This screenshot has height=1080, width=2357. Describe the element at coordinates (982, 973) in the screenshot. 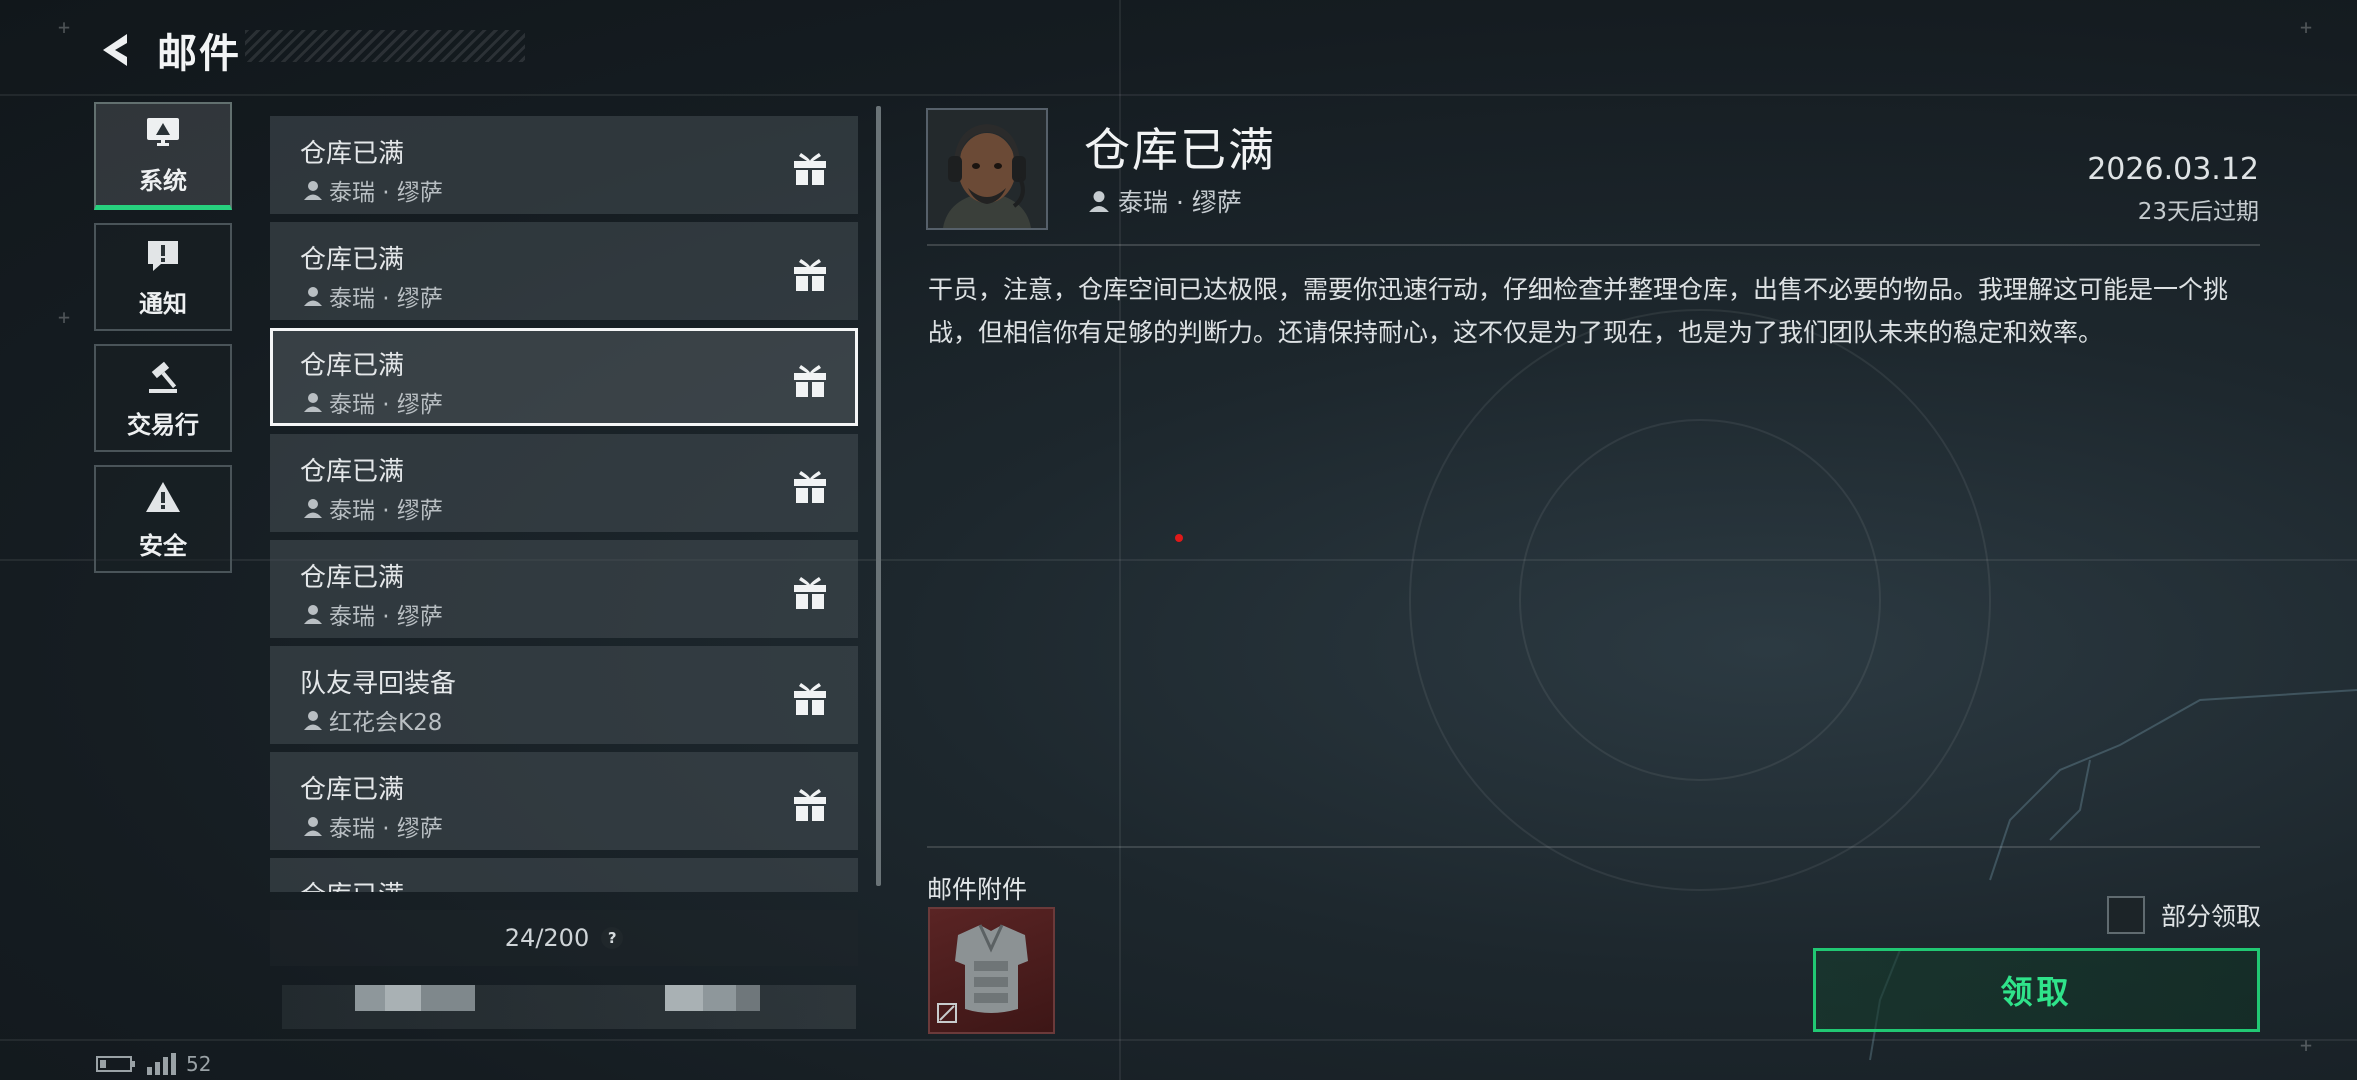

I see `body-armor-icon` at that location.